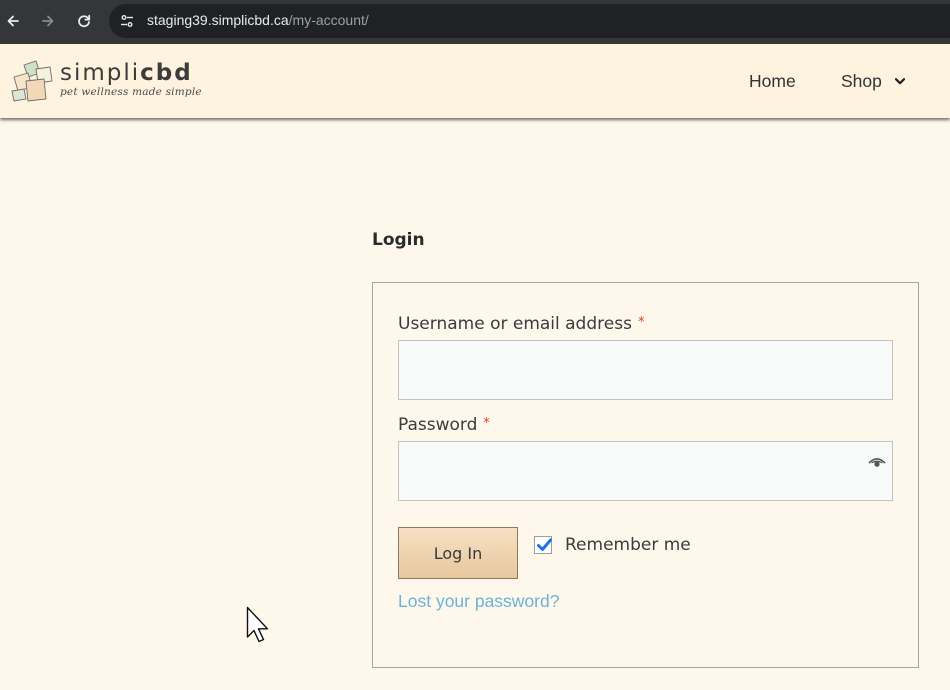 The height and width of the screenshot is (690, 950). What do you see at coordinates (645, 370) in the screenshot?
I see `username-input` at bounding box center [645, 370].